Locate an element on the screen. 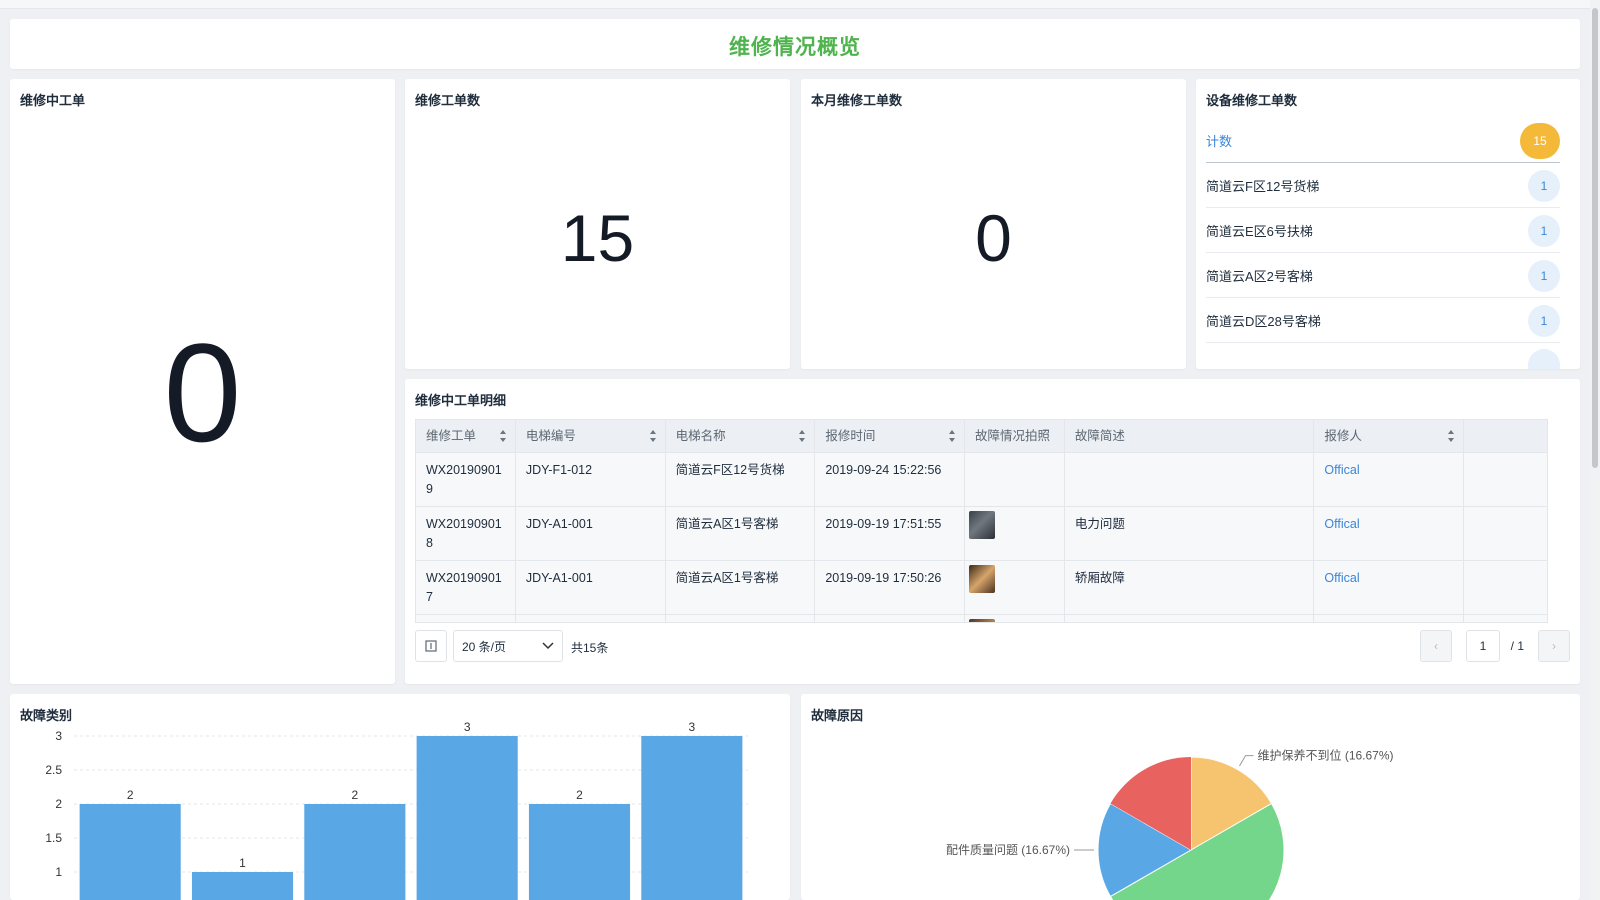 The width and height of the screenshot is (1600, 900). y-tick-label: 3 is located at coordinates (58, 736).